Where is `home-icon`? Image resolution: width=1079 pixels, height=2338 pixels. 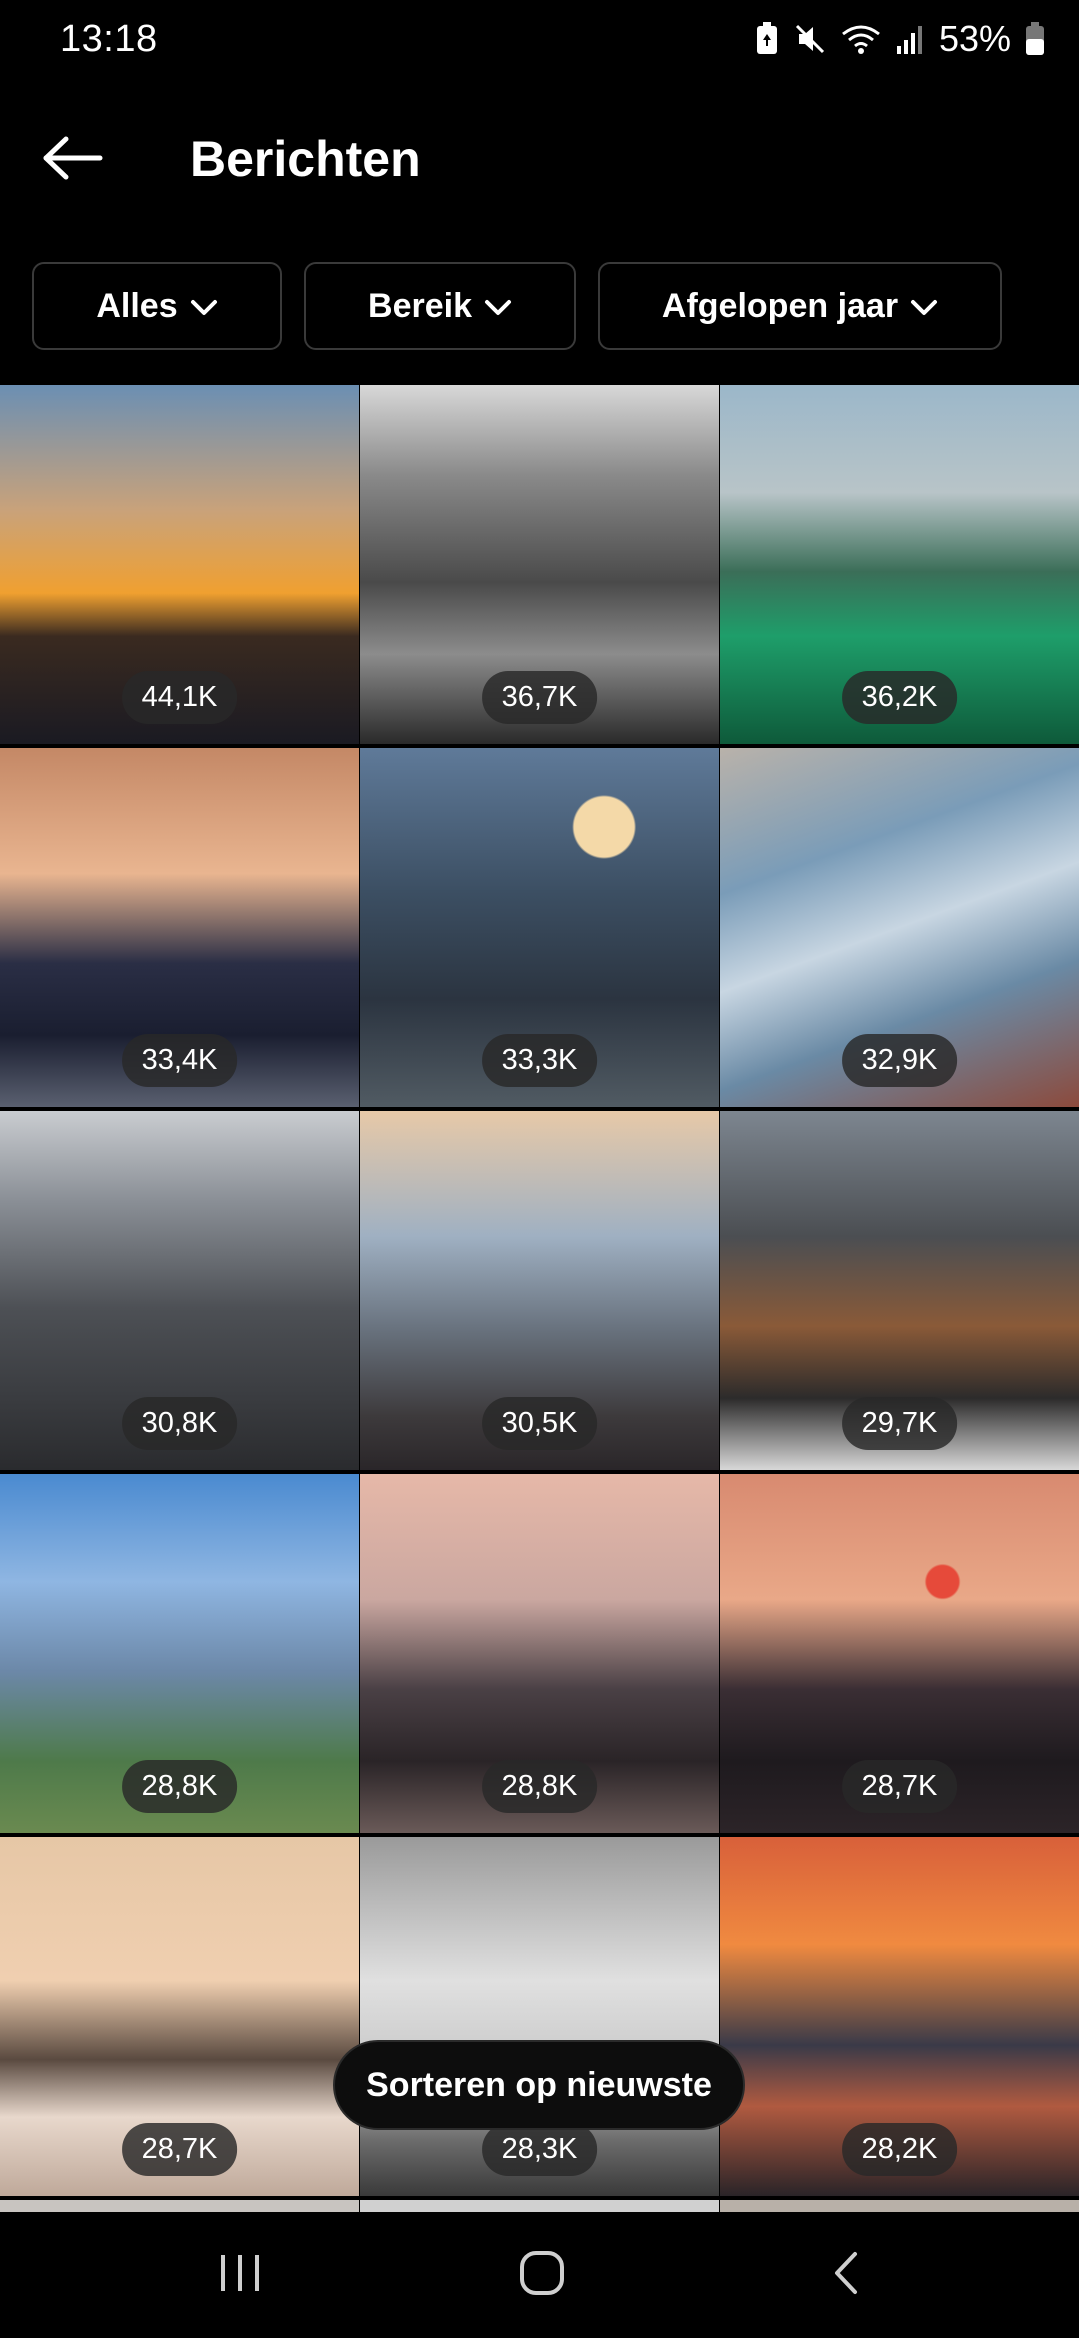
home-icon is located at coordinates (542, 2275).